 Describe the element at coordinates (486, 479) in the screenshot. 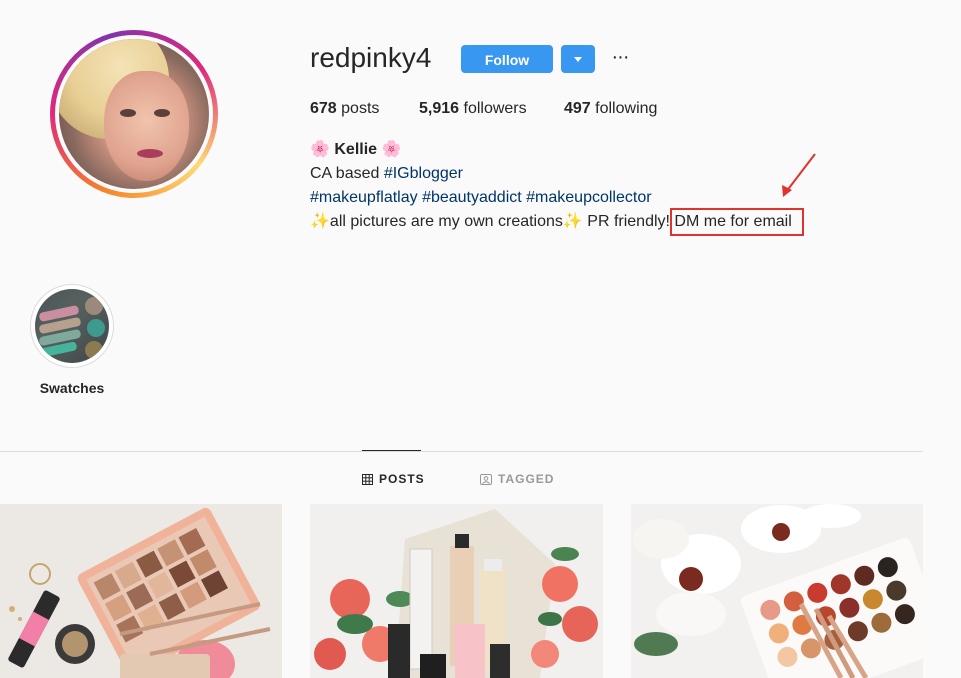

I see `tagged-user-icon` at that location.